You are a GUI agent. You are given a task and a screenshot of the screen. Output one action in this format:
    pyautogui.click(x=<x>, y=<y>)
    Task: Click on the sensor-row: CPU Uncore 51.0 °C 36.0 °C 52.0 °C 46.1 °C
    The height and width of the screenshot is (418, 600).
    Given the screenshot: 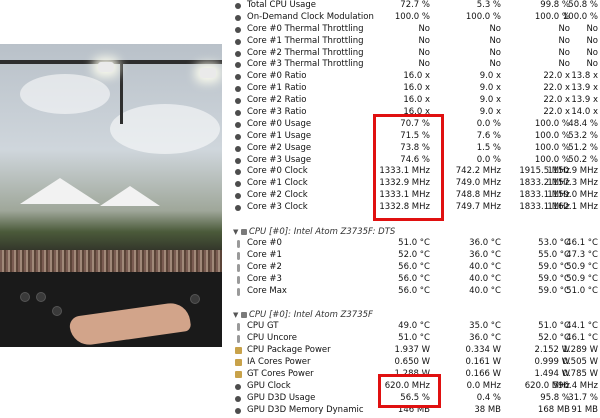 What is the action you would take?
    pyautogui.click(x=415, y=339)
    